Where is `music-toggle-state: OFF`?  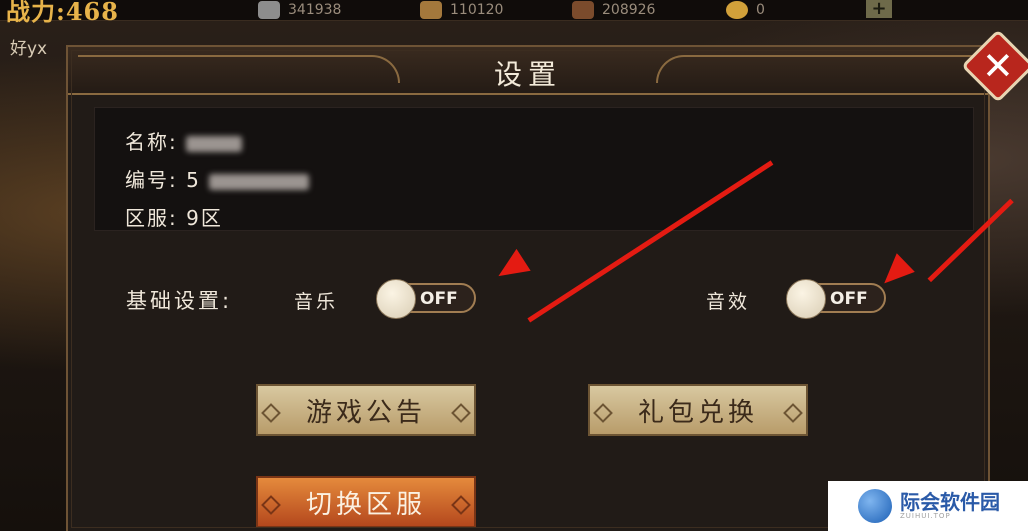 music-toggle-state: OFF is located at coordinates (439, 299).